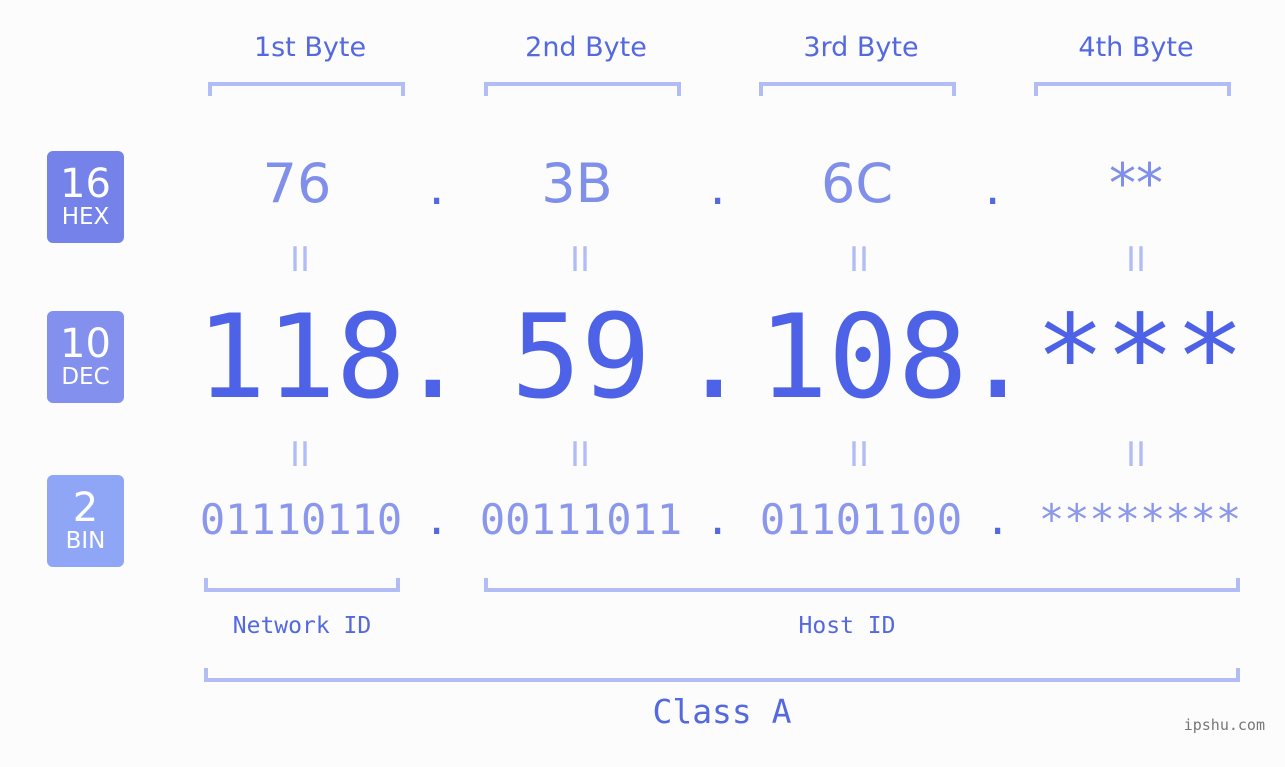  What do you see at coordinates (857, 183) in the screenshot?
I see `hex-value-3: 6C` at bounding box center [857, 183].